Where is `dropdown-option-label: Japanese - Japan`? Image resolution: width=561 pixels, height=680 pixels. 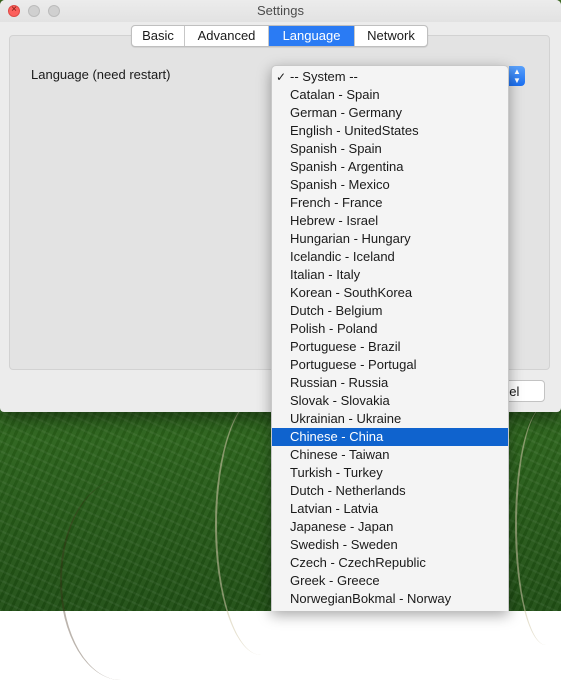
dropdown-option-label: Japanese - Japan is located at coordinates (342, 526).